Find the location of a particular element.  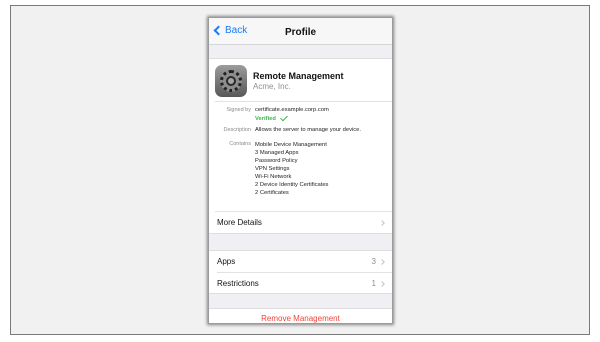

gear-core is located at coordinates (231, 81).